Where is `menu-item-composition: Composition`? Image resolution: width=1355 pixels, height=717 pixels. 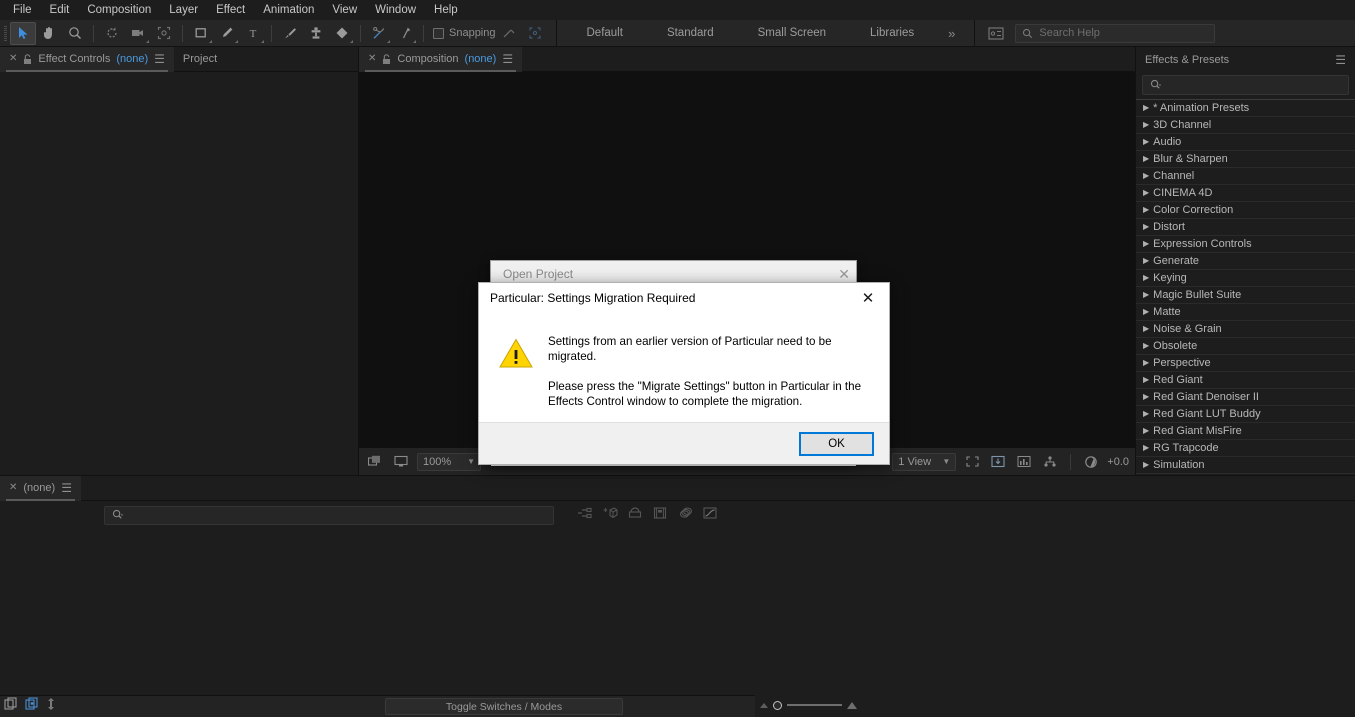
menu-item-composition: Composition is located at coordinates (119, 10).